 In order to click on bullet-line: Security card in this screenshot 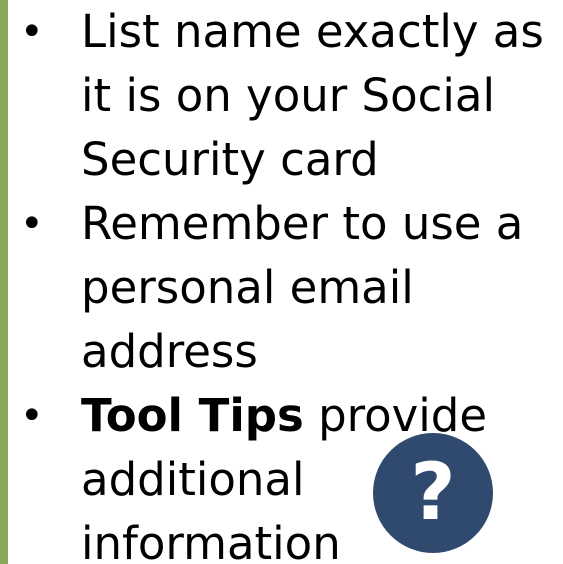, I will do `click(230, 159)`.